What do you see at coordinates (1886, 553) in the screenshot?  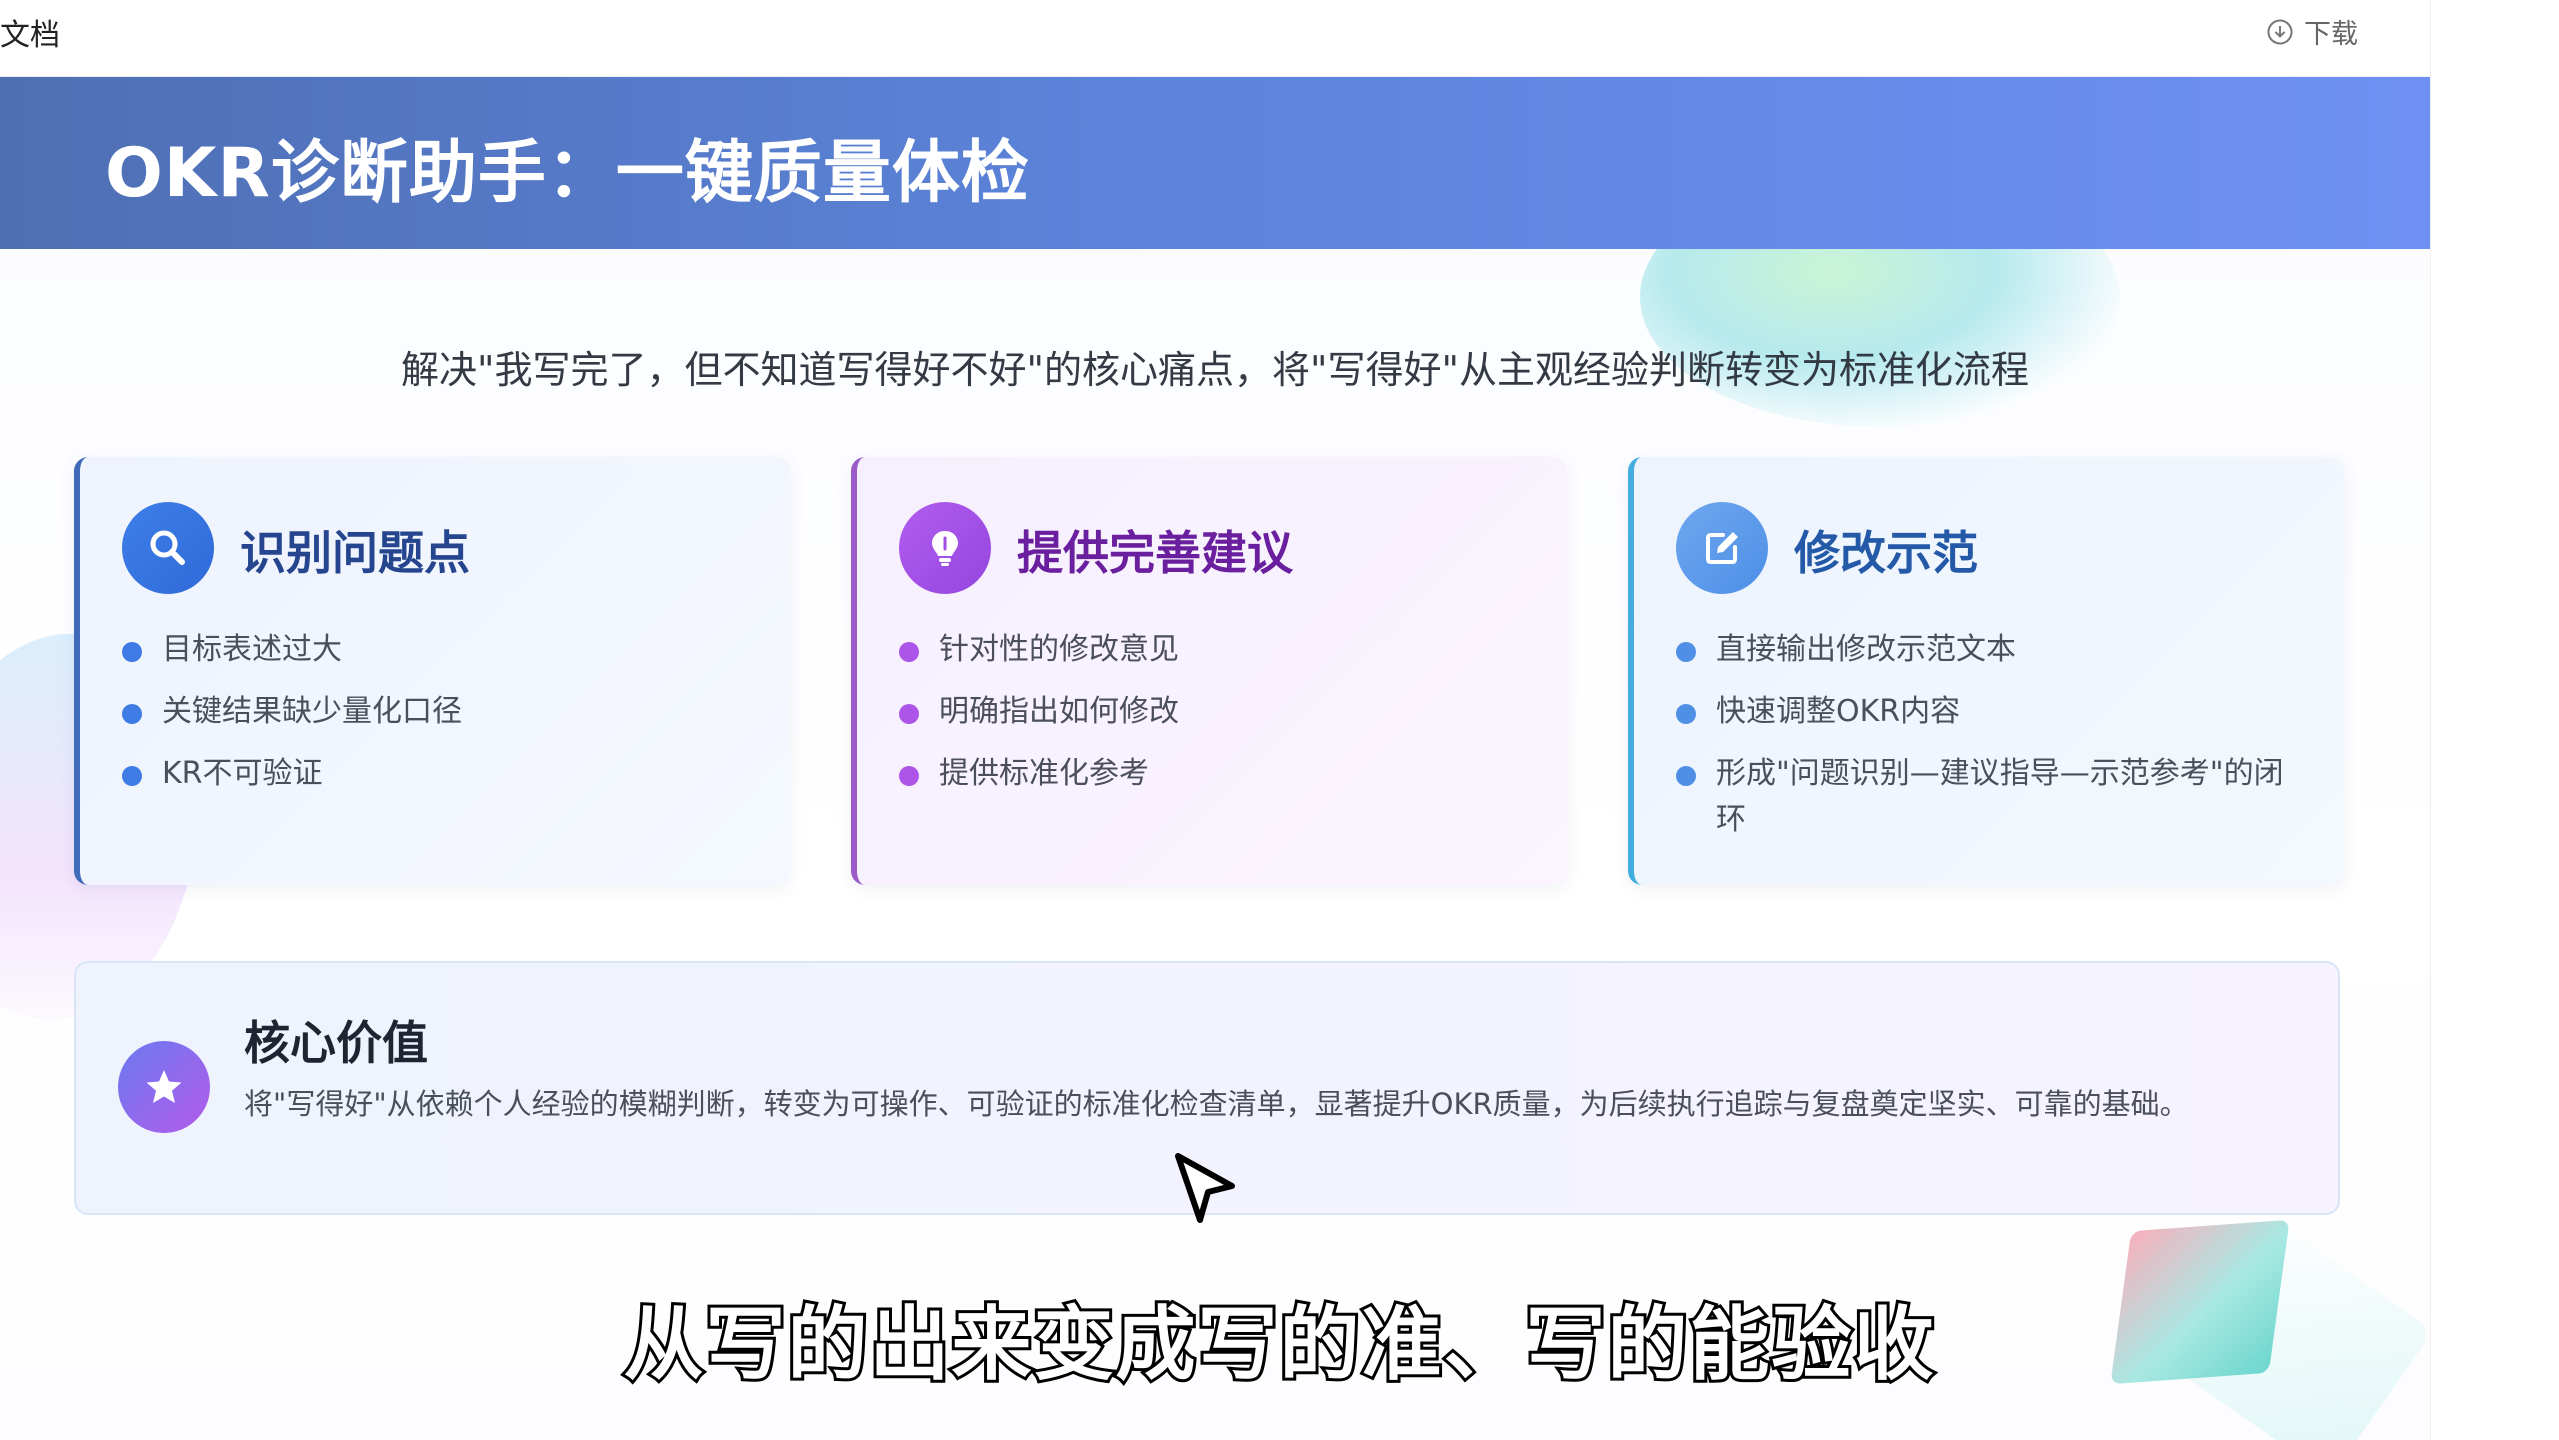 I see `card-title: 修改示范` at bounding box center [1886, 553].